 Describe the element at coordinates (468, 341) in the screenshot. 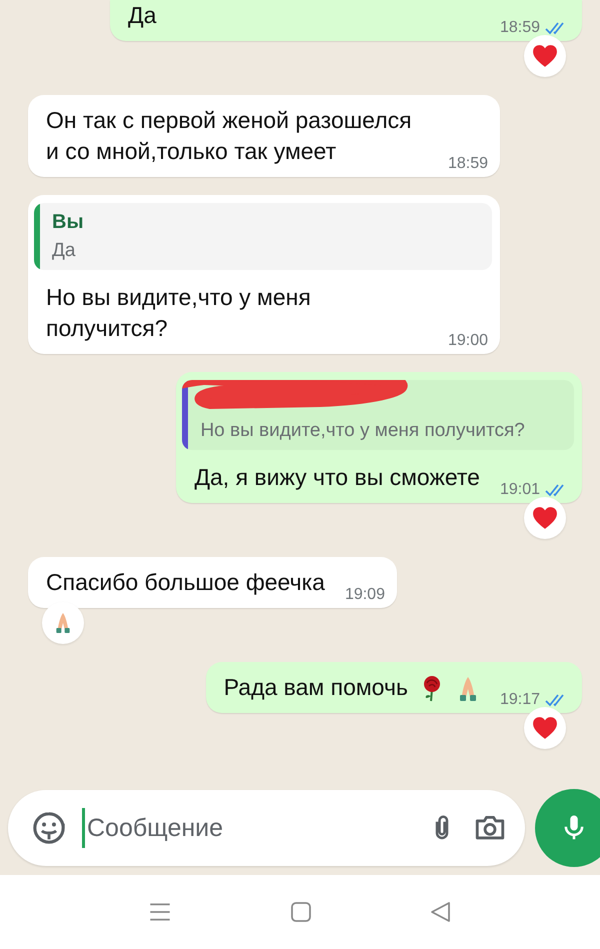

I see `message-time: 19:00` at that location.